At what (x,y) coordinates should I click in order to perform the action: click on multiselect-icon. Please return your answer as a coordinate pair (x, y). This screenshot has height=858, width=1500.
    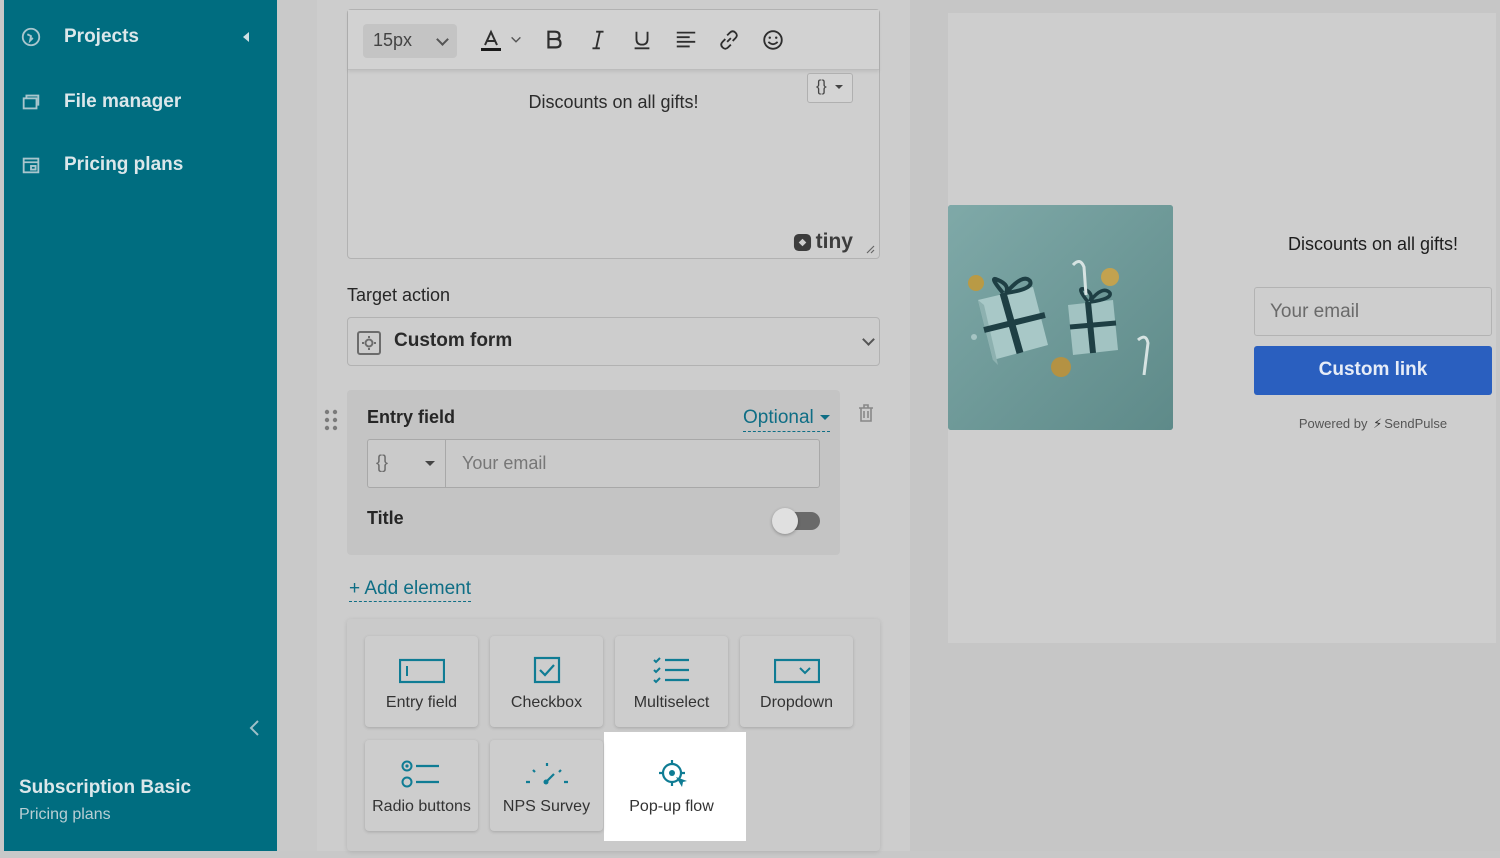
    Looking at the image, I should click on (671, 670).